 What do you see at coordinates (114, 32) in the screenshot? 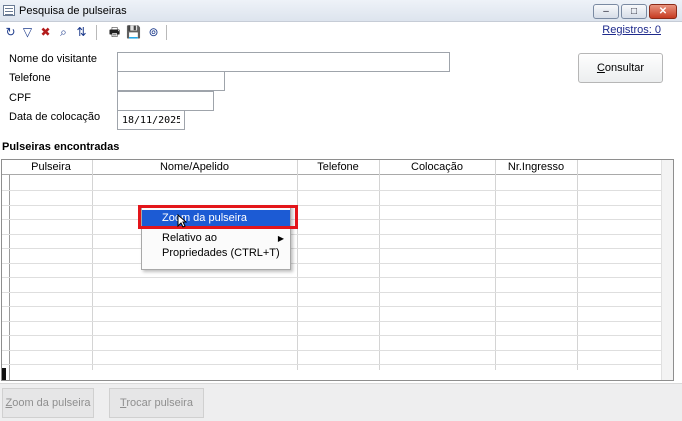
I see `print-icon: 🖶` at bounding box center [114, 32].